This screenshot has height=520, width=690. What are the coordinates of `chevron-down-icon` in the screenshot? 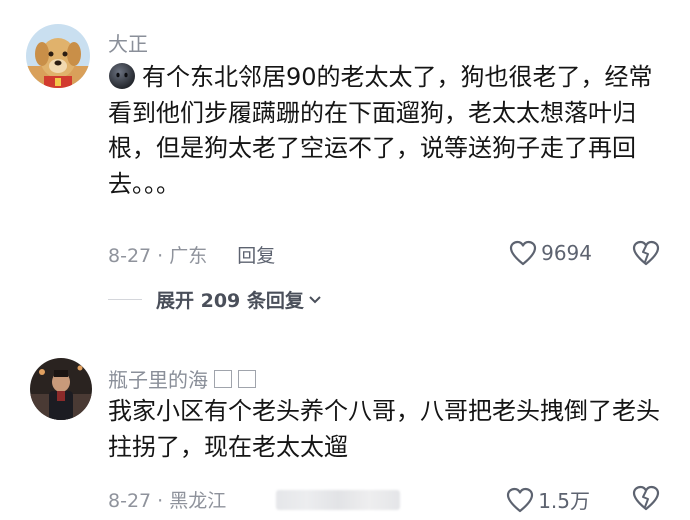 It's located at (315, 299).